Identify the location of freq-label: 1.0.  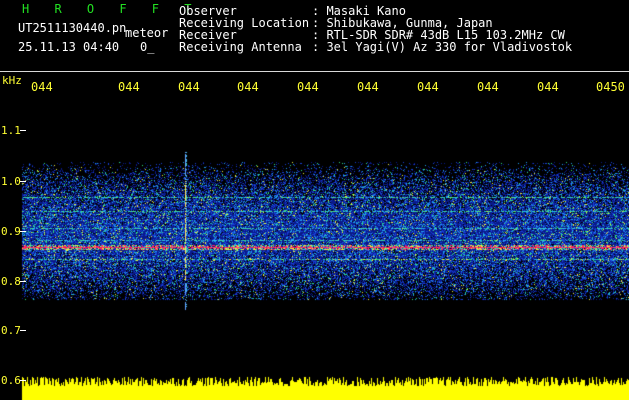
(11, 181).